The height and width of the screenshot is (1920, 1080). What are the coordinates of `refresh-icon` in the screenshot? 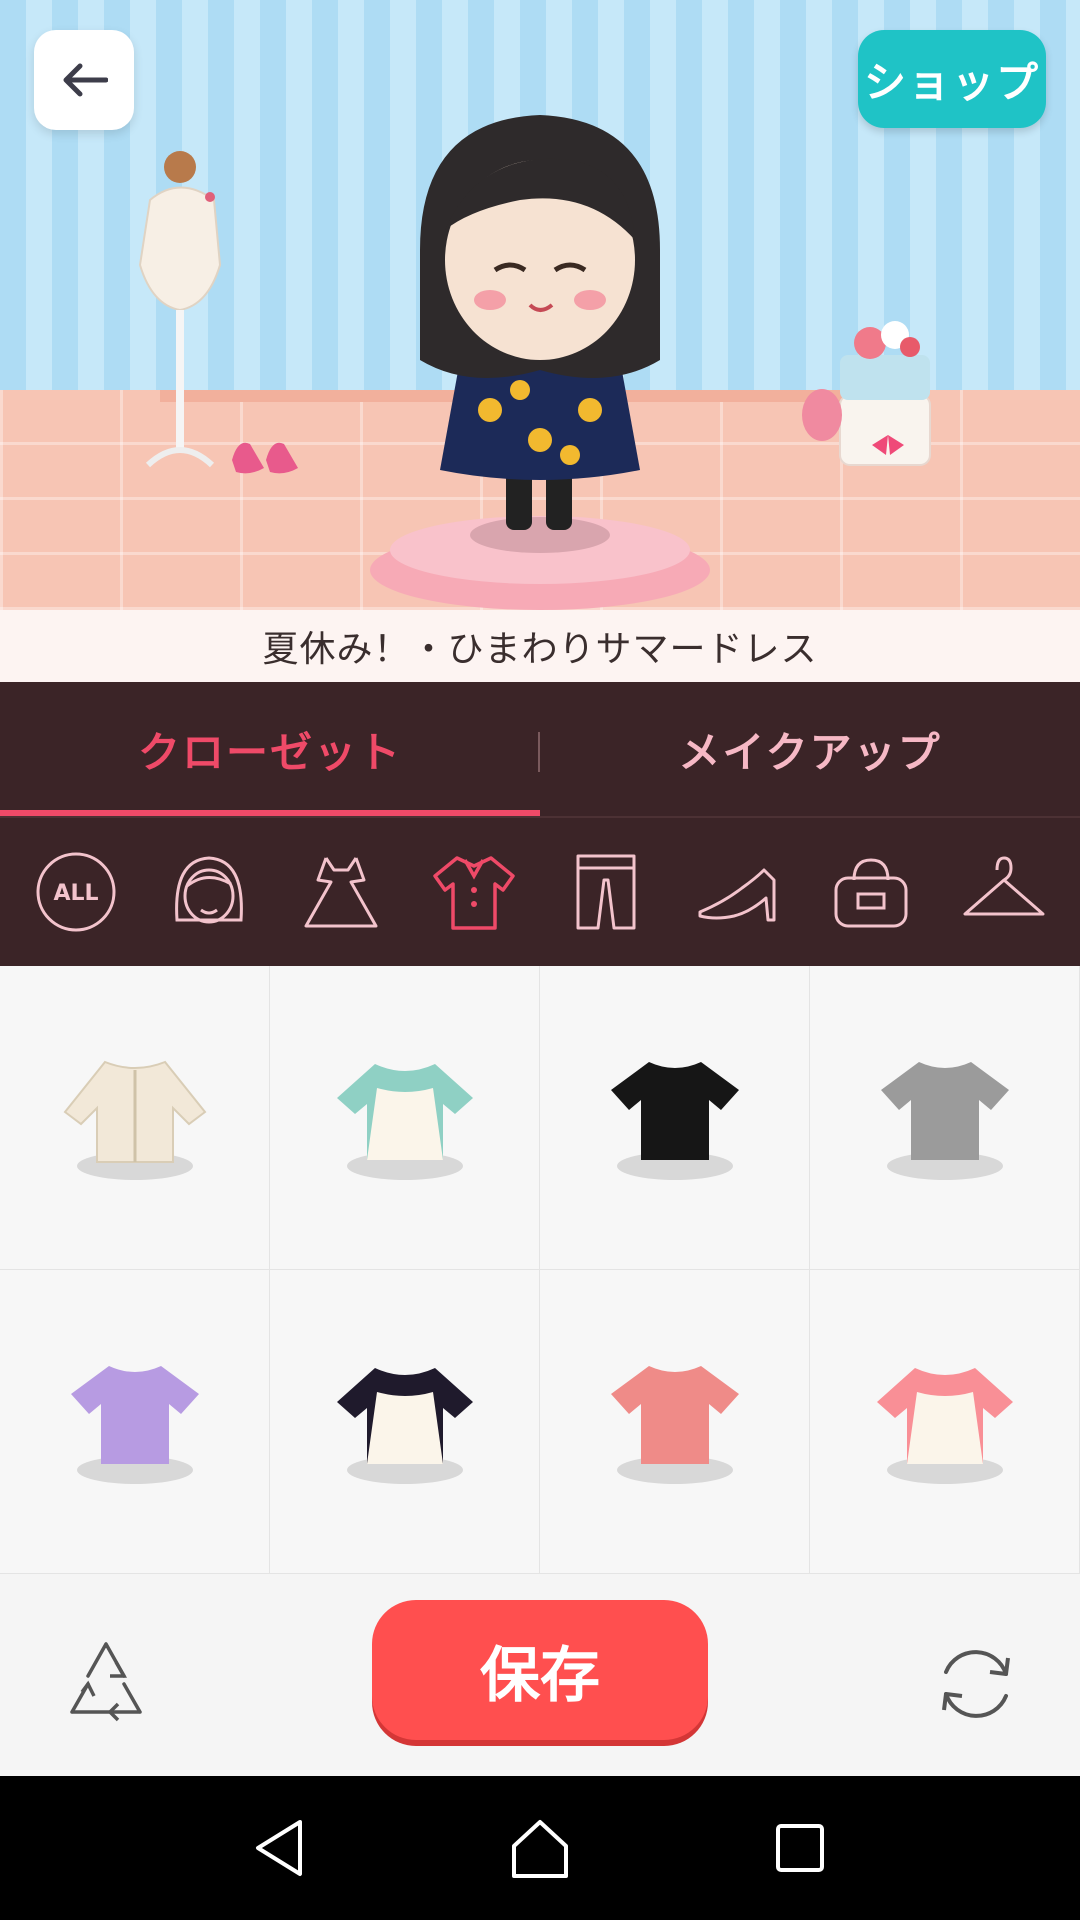 It's located at (976, 1684).